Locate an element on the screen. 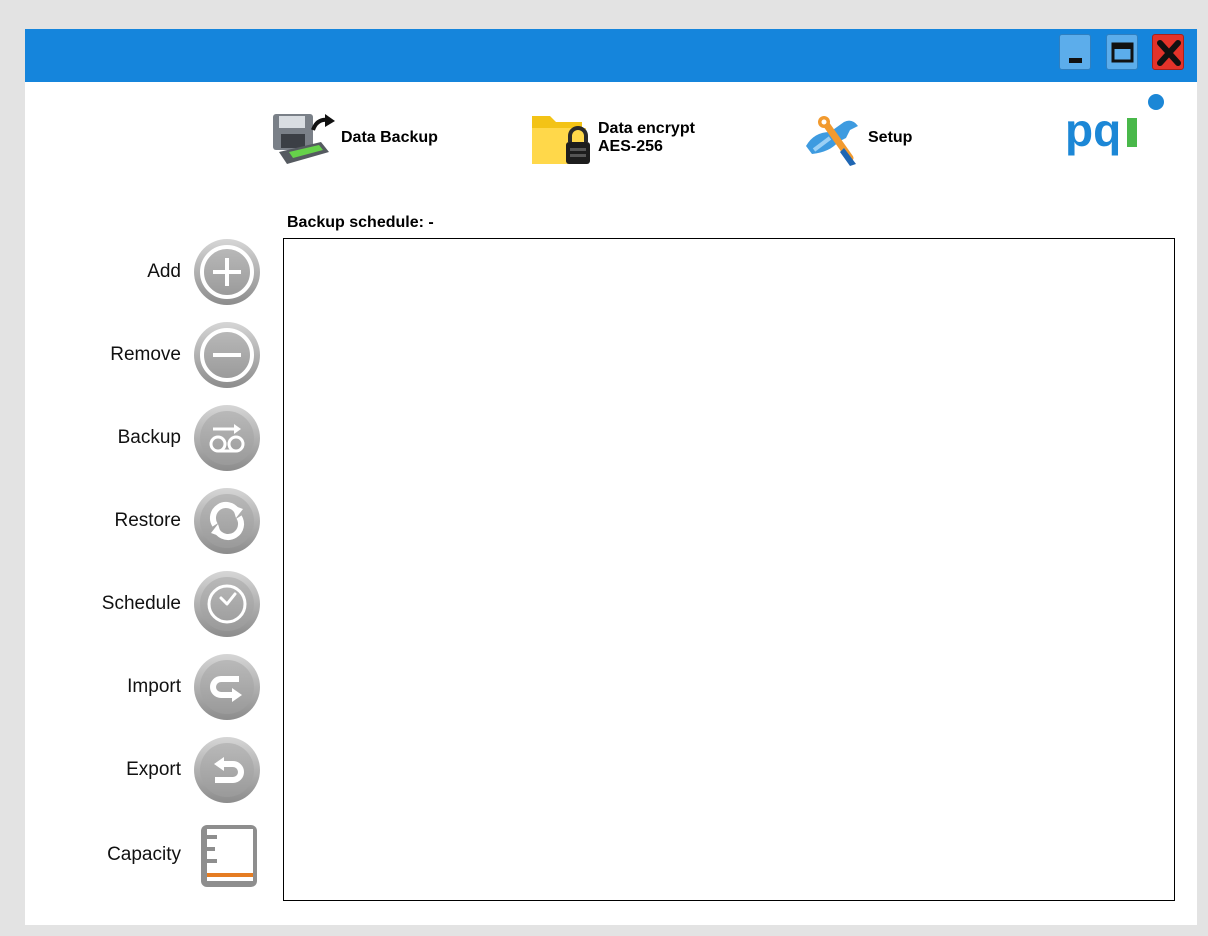 This screenshot has width=1208, height=936. close-button is located at coordinates (1168, 52).